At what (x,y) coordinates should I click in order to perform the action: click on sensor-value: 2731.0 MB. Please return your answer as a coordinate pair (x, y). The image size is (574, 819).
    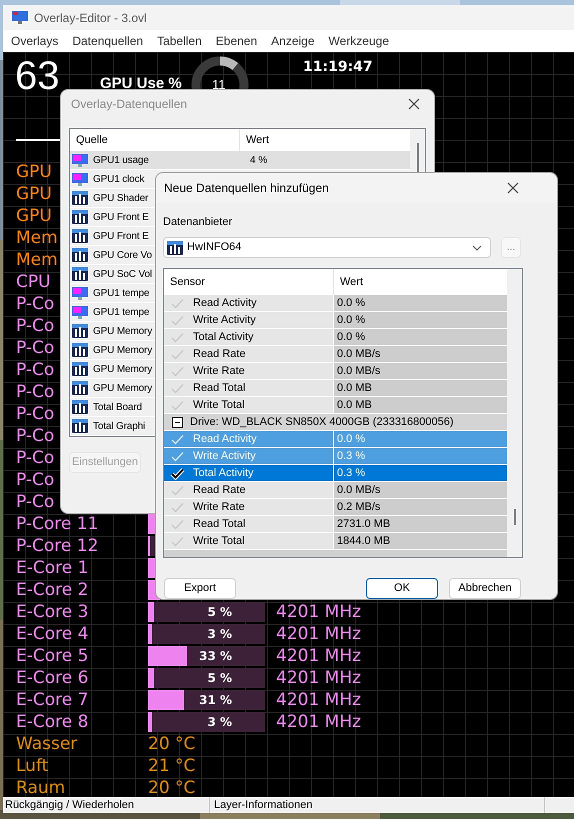
    Looking at the image, I should click on (363, 524).